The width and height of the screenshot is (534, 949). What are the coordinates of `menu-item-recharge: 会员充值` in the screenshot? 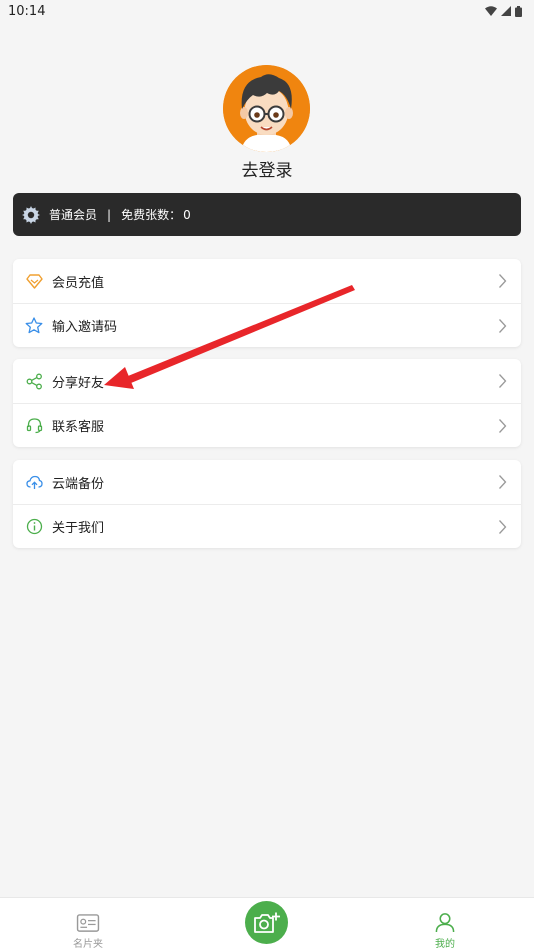 It's located at (267, 281).